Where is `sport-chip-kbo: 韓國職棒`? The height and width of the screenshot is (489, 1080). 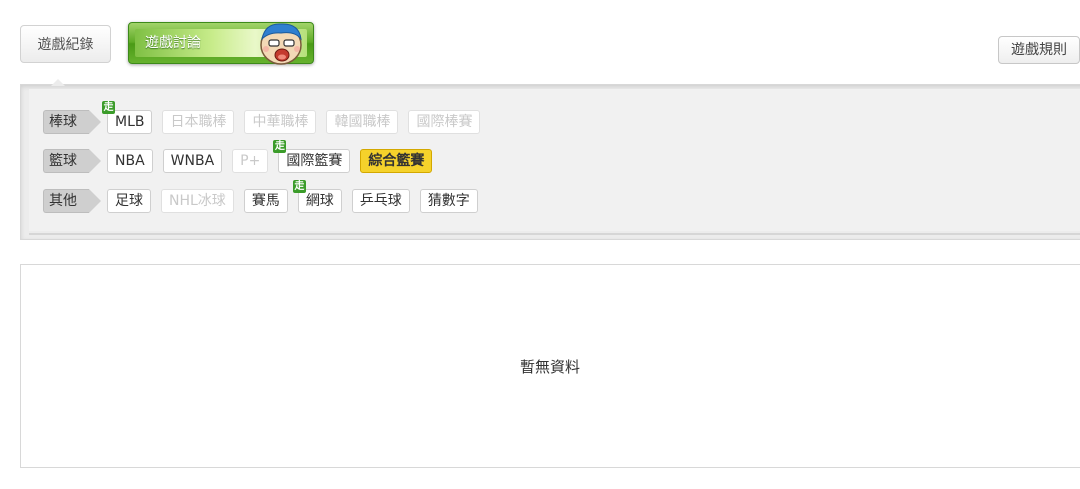
sport-chip-kbo: 韓國職棒 is located at coordinates (362, 122).